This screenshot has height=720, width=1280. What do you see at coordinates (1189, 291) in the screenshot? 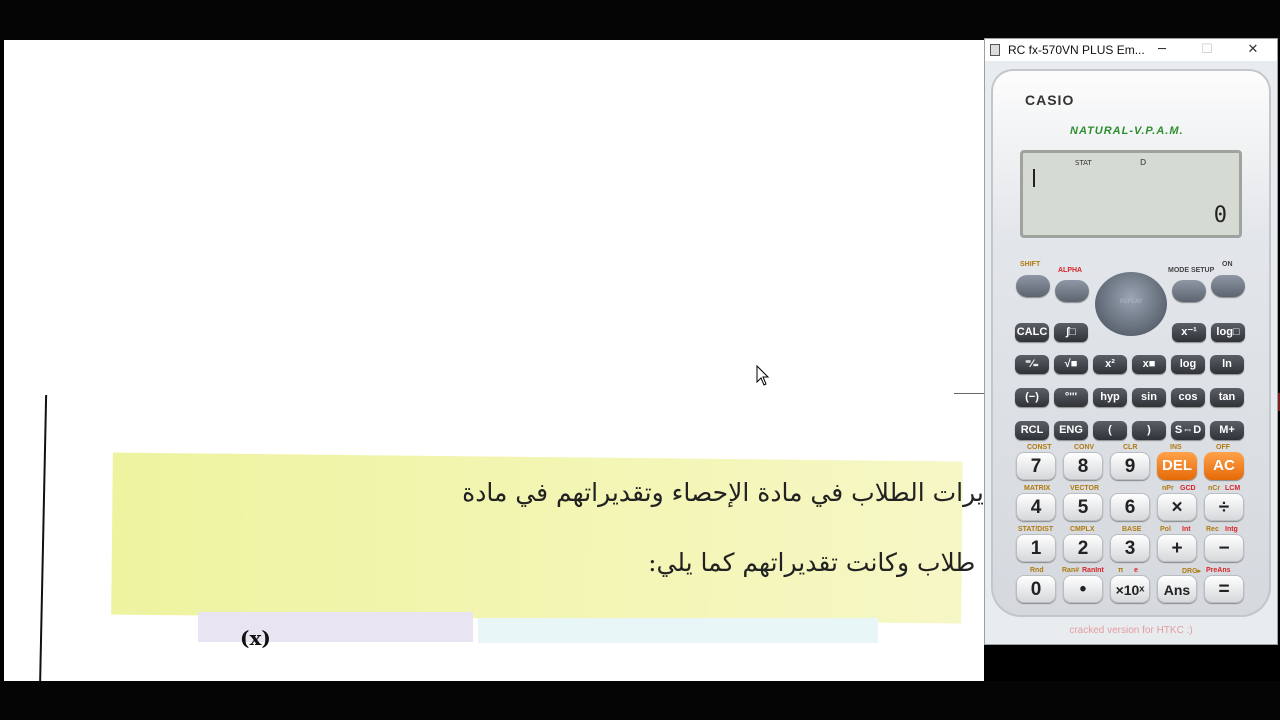
I see `mode-key` at bounding box center [1189, 291].